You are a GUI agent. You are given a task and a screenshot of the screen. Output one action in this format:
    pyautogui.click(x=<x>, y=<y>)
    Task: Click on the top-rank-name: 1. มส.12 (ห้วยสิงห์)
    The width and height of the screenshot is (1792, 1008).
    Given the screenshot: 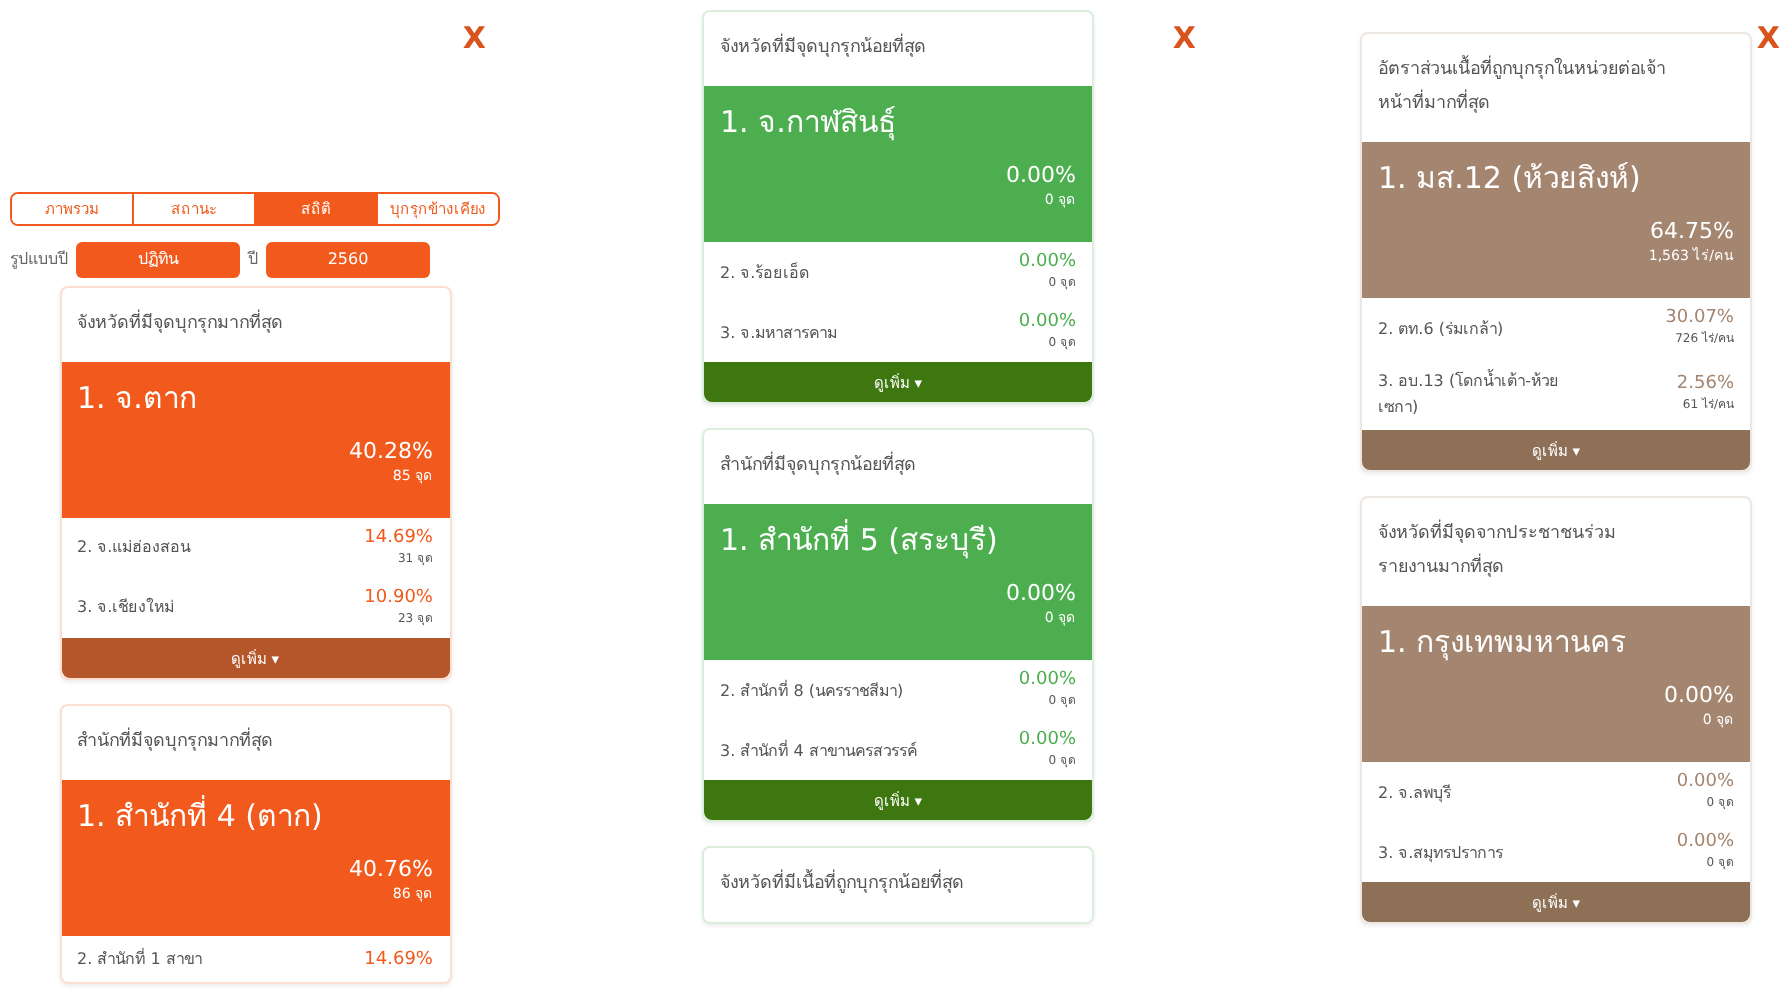 What is the action you would take?
    pyautogui.click(x=1510, y=179)
    